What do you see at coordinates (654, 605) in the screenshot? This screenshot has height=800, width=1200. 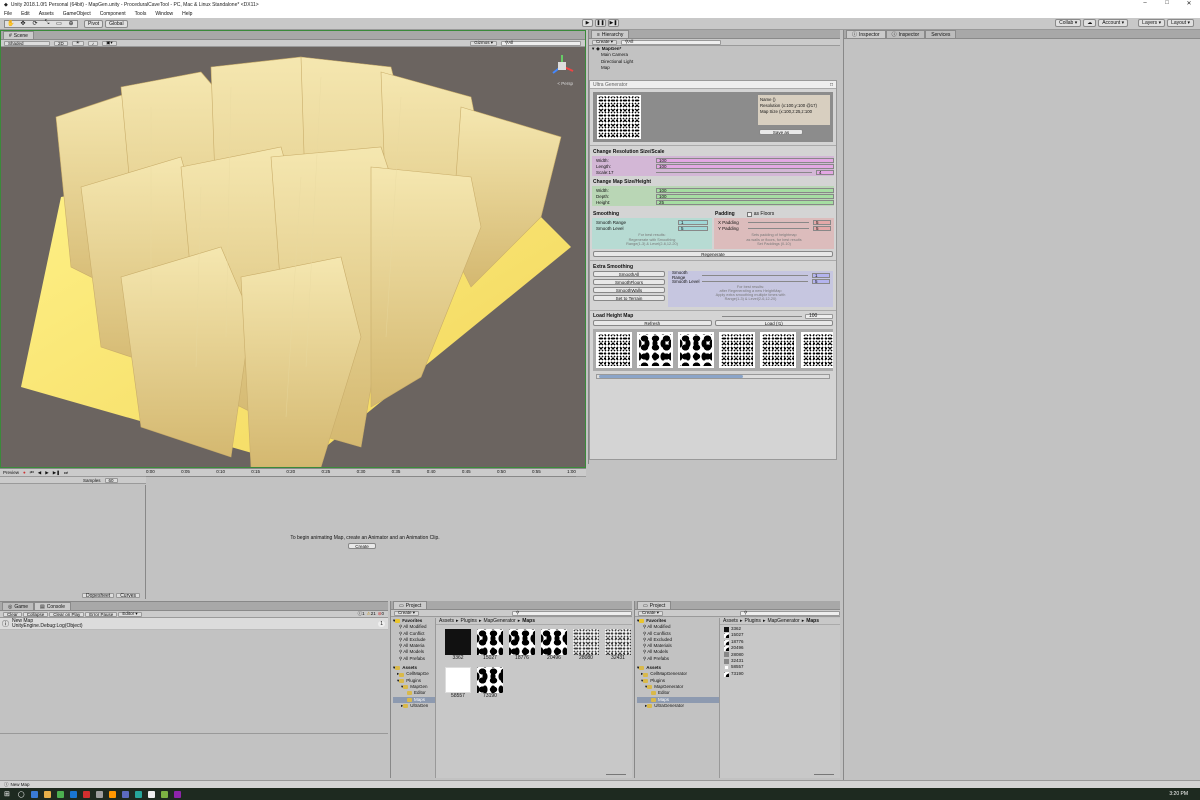 I see `tab-project-2: ▭ Project` at bounding box center [654, 605].